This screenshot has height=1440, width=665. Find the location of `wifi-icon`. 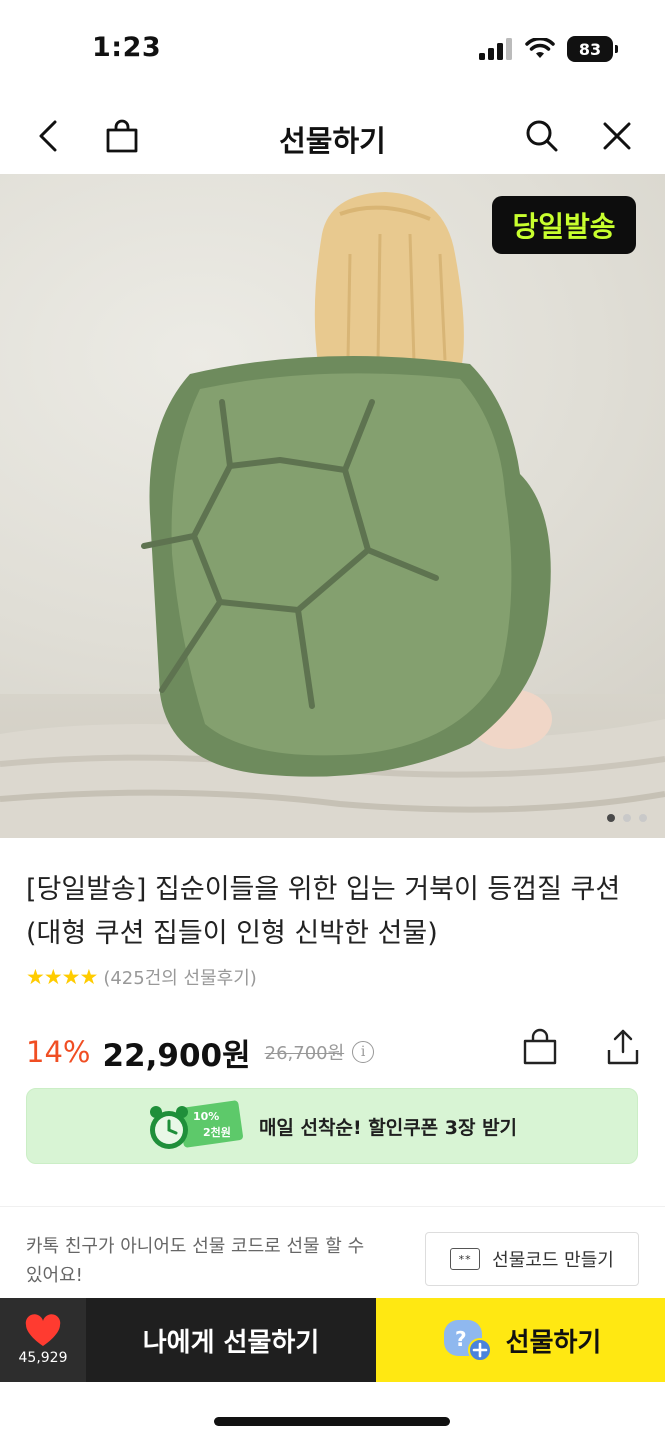

wifi-icon is located at coordinates (540, 48).